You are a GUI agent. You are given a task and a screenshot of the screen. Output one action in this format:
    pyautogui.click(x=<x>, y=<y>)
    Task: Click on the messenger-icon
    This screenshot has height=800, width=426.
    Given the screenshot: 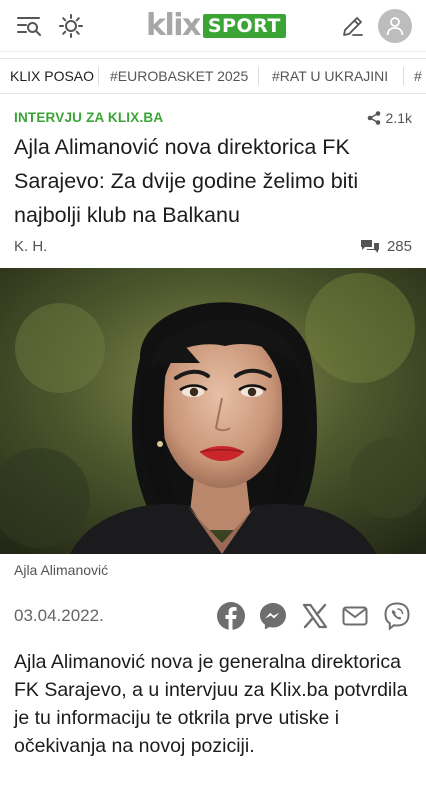 What is the action you would take?
    pyautogui.click(x=273, y=616)
    